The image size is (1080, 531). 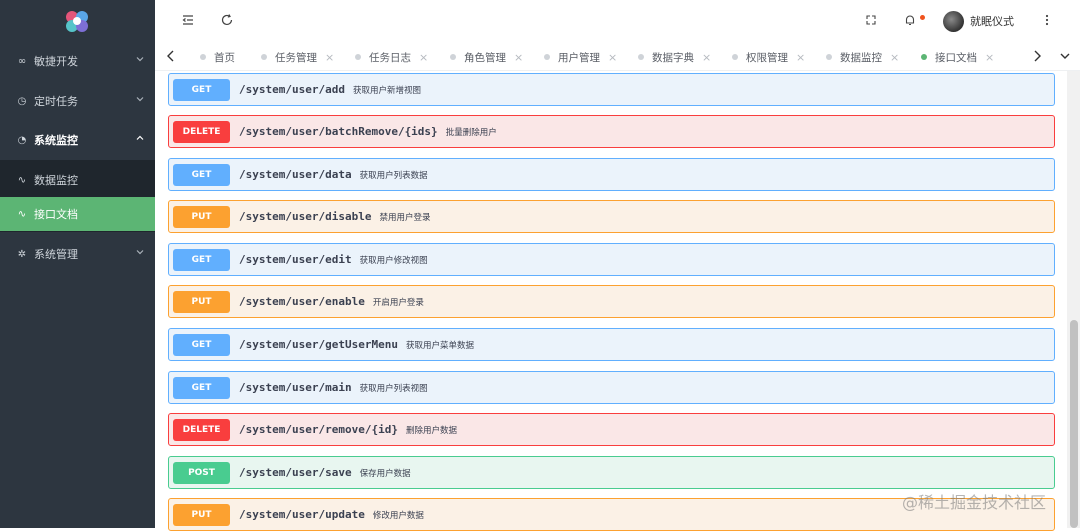 I want to click on tab-api-docs: 接口文档 ×, so click(x=957, y=57).